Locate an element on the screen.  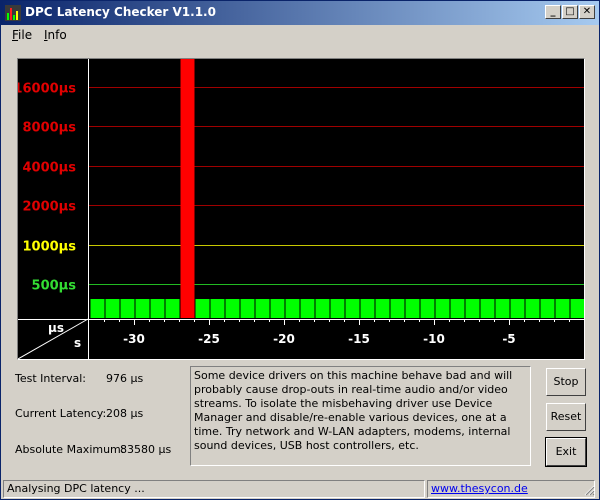
x-tick-label: -5 is located at coordinates (508, 339).